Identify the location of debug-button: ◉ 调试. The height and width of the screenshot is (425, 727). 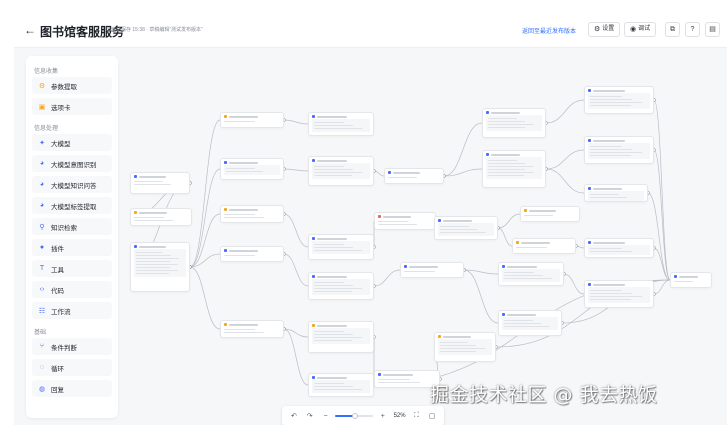
(640, 29).